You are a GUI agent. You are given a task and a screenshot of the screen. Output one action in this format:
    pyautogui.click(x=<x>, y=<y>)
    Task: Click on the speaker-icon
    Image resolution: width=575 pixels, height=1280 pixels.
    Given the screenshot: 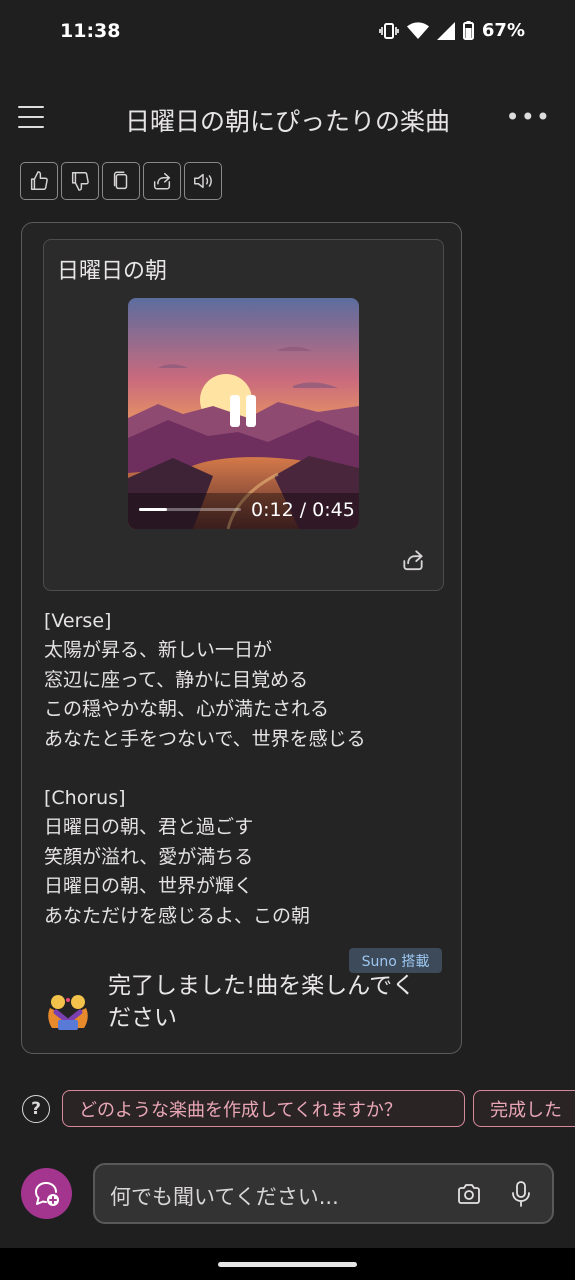 What is the action you would take?
    pyautogui.click(x=203, y=181)
    